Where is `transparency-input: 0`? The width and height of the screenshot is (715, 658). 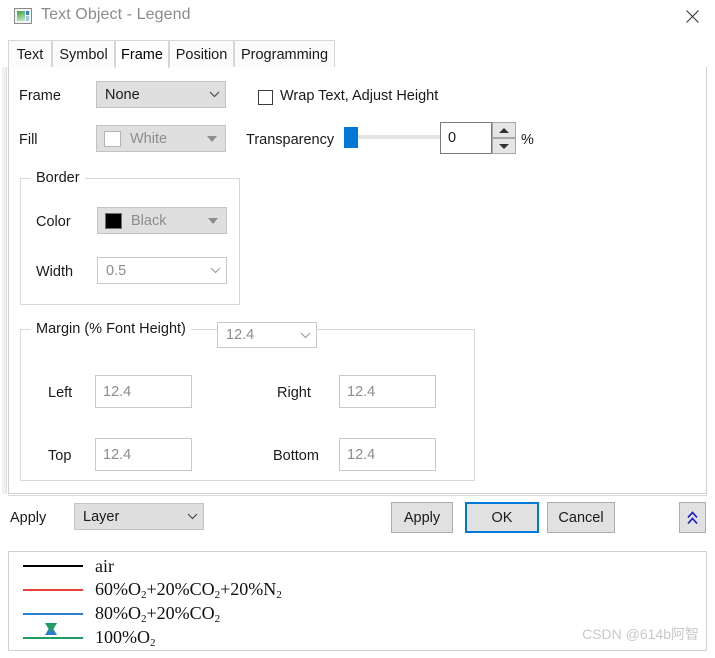
transparency-input: 0 is located at coordinates (466, 138).